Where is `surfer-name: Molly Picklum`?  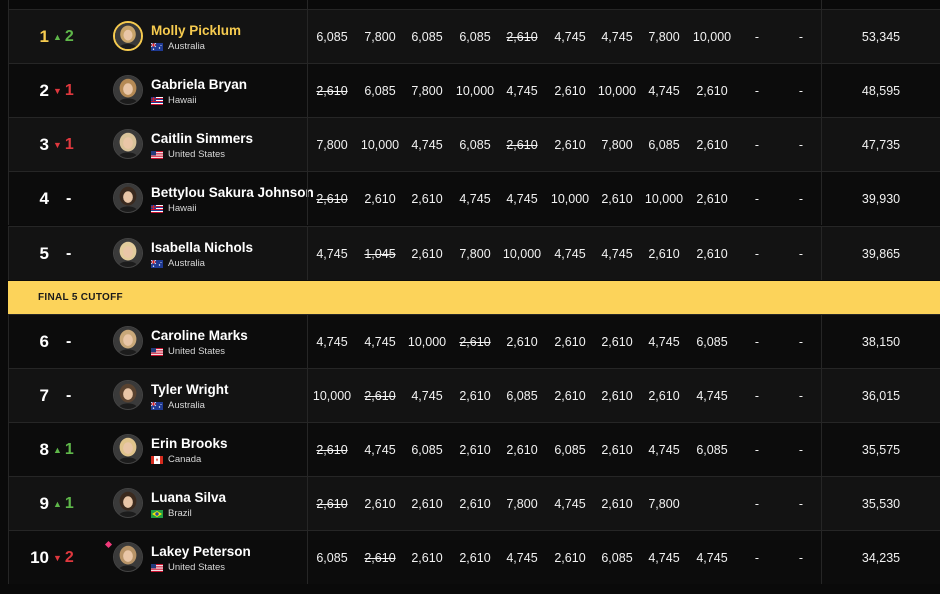
surfer-name: Molly Picklum is located at coordinates (196, 30).